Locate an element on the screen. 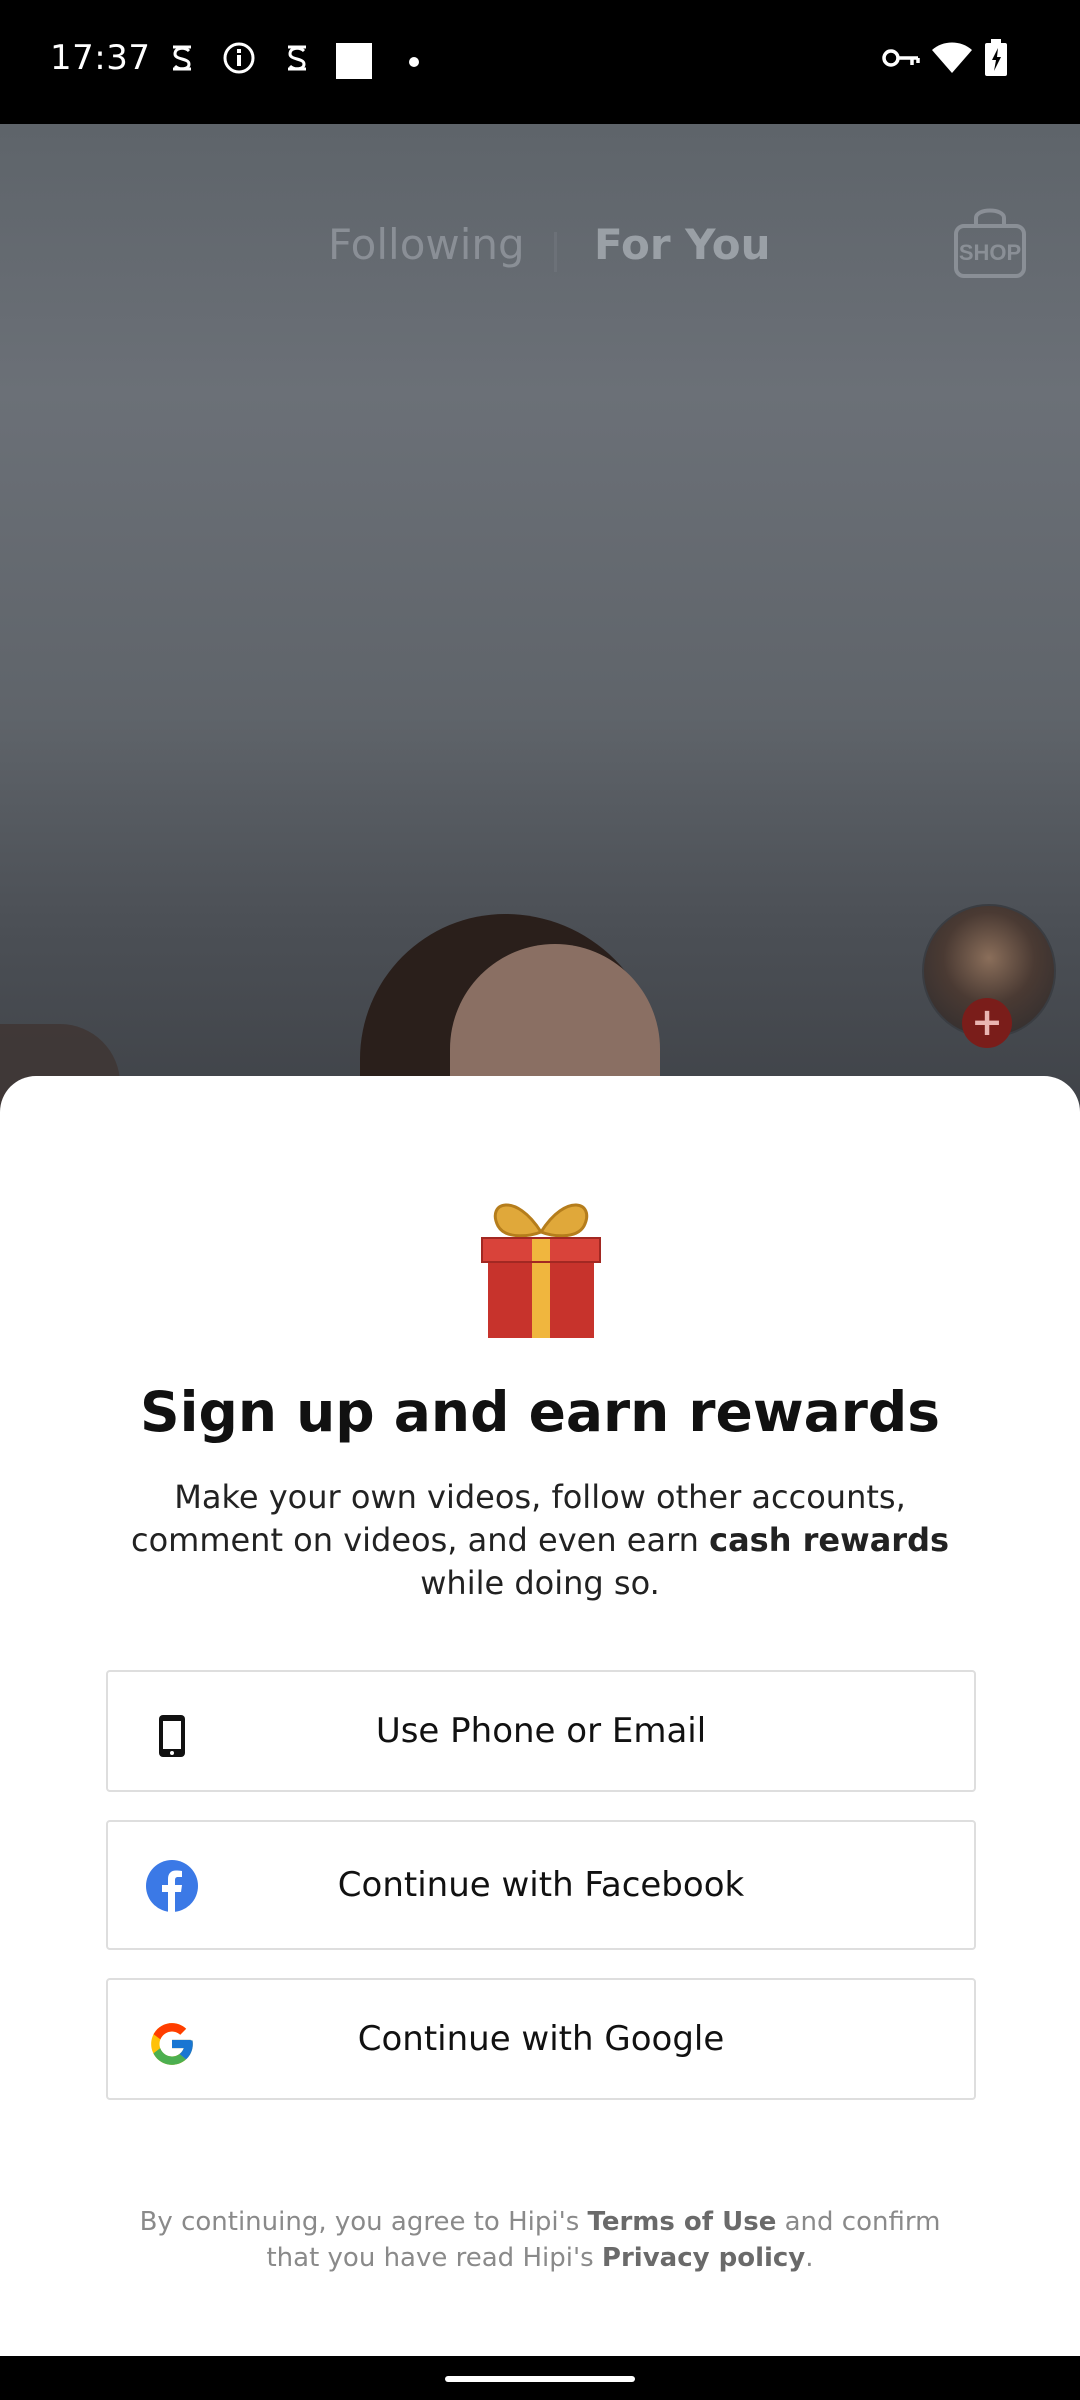  shop-button: SHOP is located at coordinates (990, 242).